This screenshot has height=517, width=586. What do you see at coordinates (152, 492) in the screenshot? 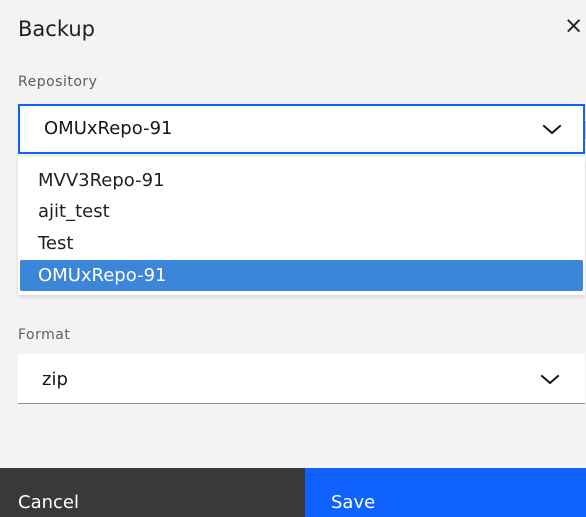
I see `cancel-button: Cancel` at bounding box center [152, 492].